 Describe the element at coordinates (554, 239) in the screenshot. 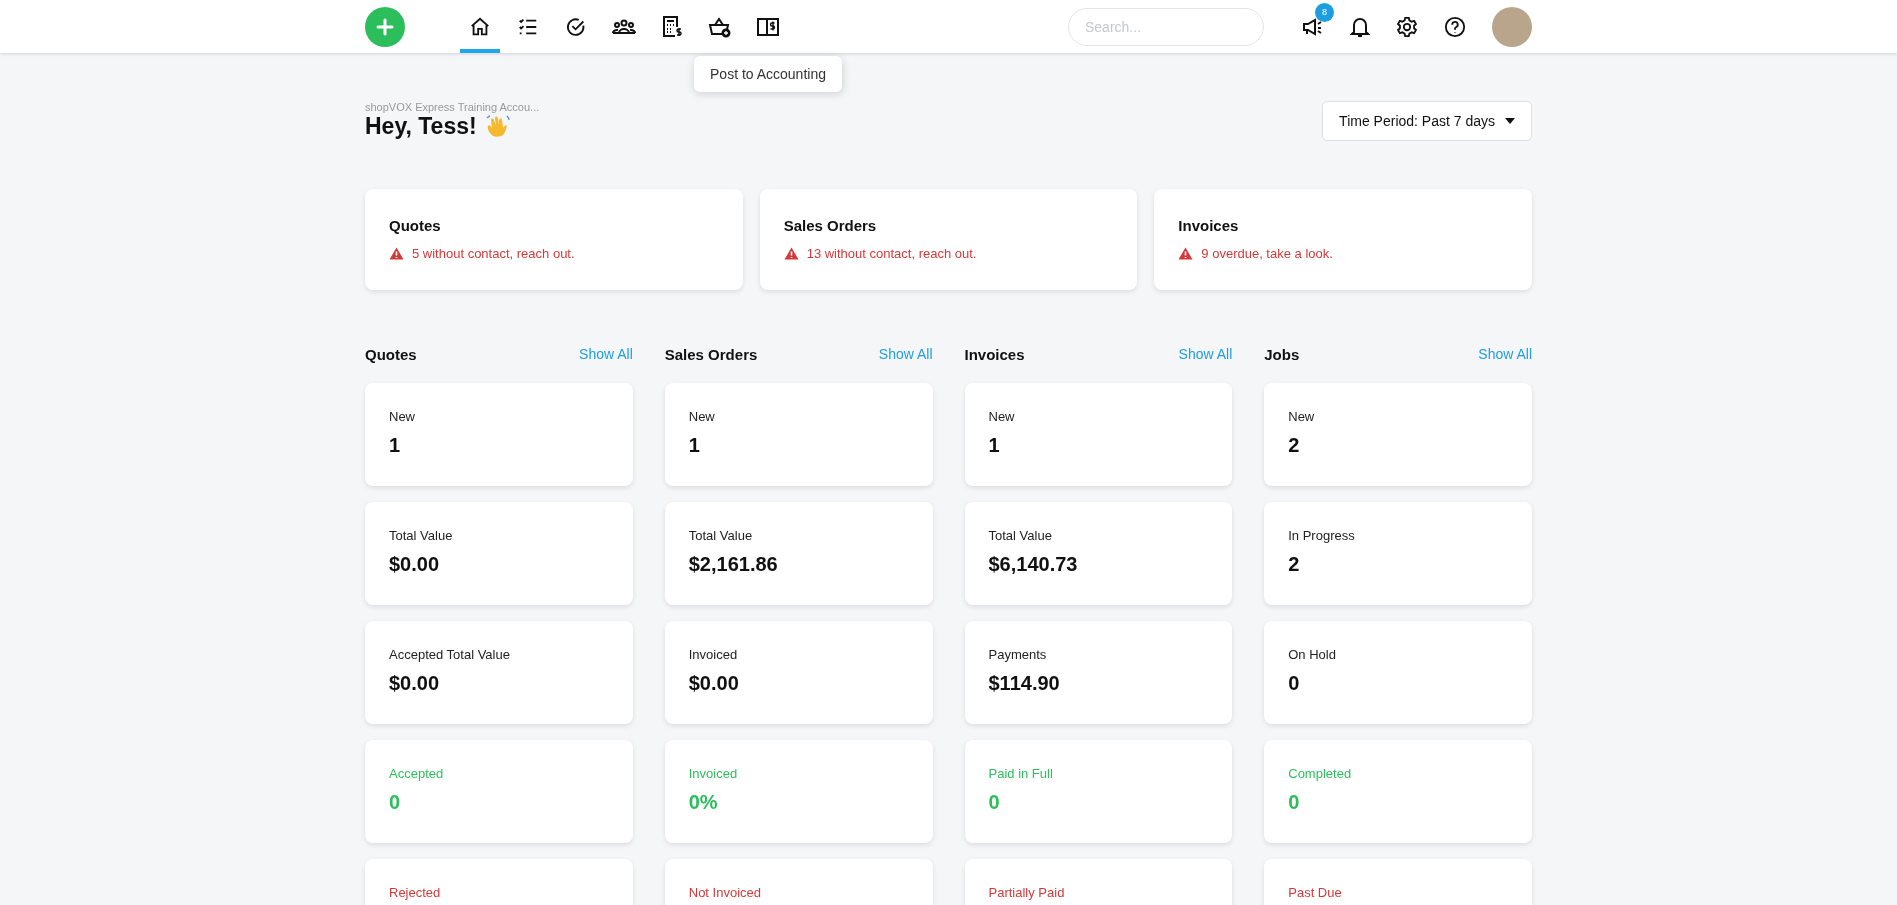

I see `alert-card: Quotes 5 without contact, reach out.` at that location.